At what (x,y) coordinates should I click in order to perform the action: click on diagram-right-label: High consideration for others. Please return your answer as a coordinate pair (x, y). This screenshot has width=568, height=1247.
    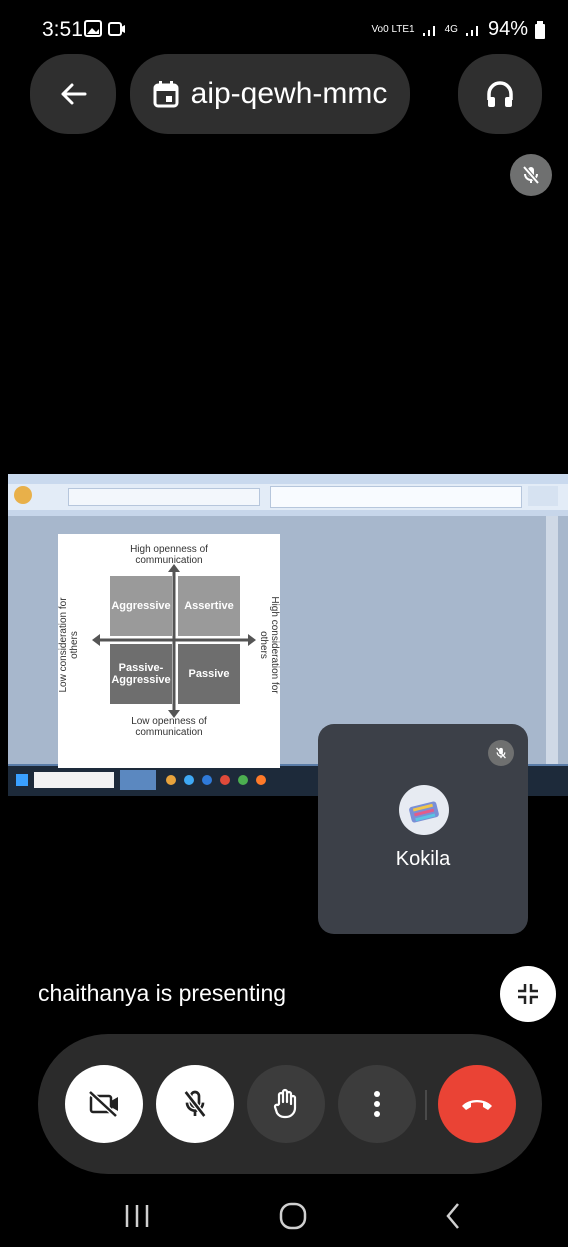
    Looking at the image, I should click on (269, 645).